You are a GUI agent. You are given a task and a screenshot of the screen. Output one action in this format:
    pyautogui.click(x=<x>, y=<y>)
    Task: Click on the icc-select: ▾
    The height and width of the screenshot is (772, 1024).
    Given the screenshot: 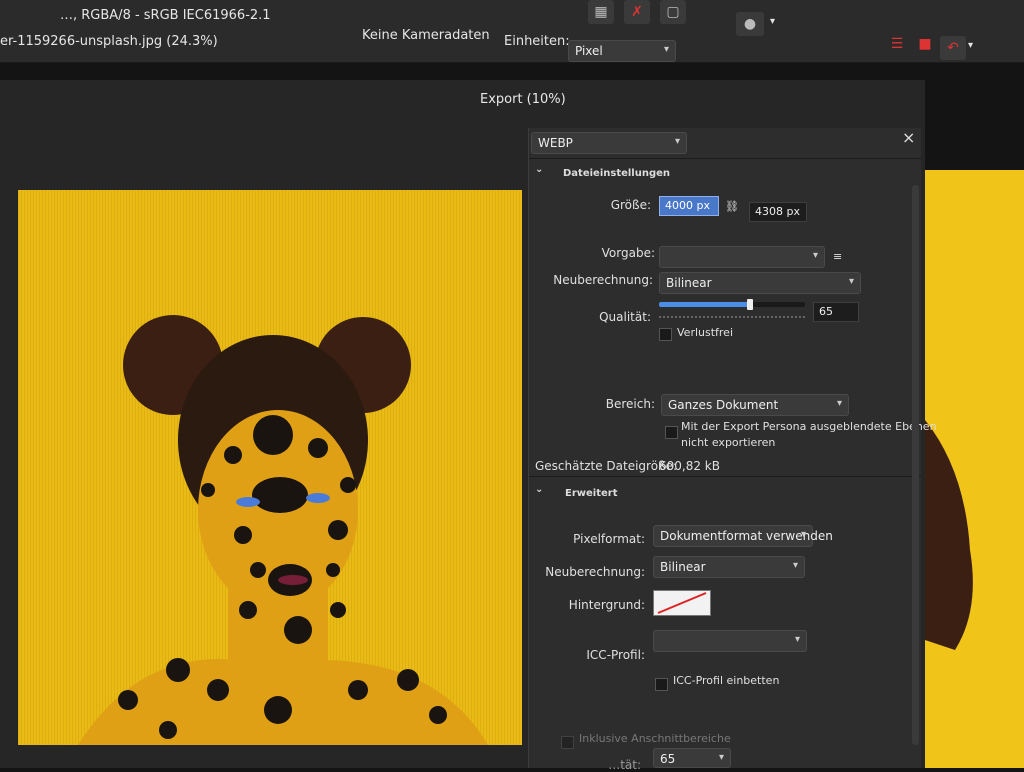 What is the action you would take?
    pyautogui.click(x=730, y=641)
    